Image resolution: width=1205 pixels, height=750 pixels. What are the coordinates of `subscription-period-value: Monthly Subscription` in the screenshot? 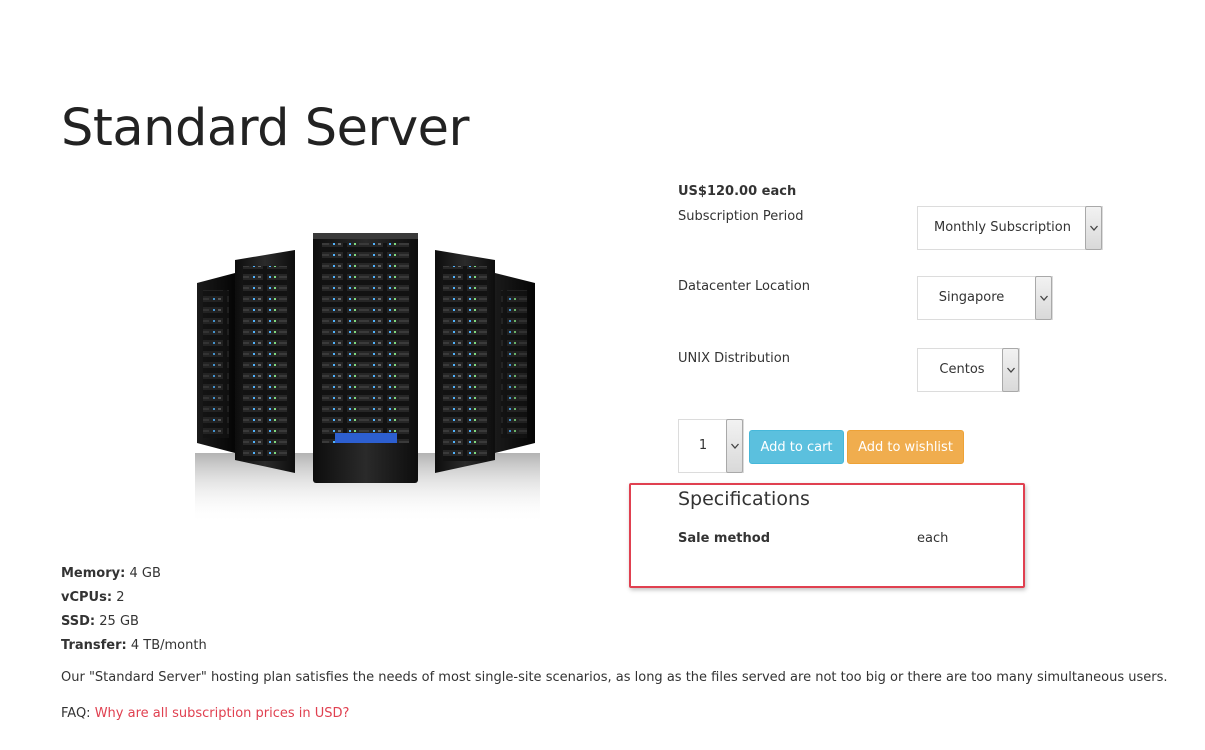 It's located at (1002, 227).